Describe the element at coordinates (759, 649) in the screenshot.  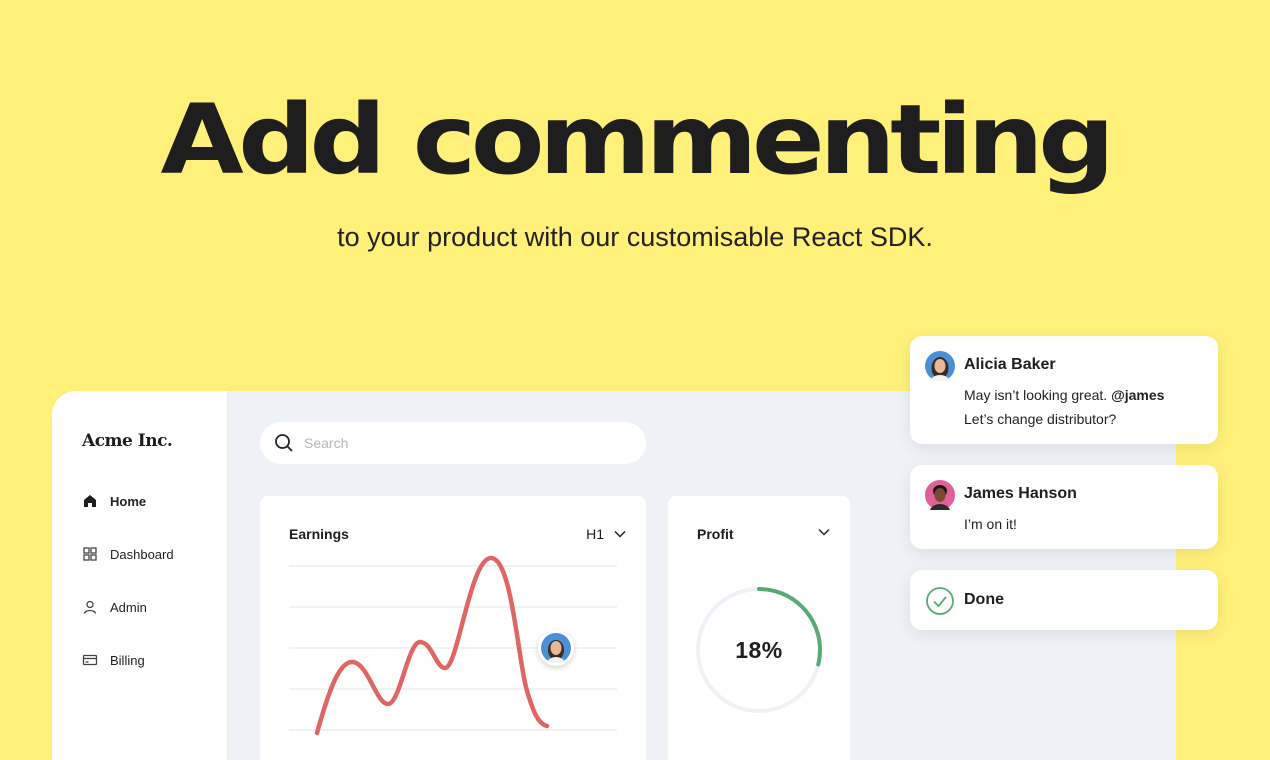
I see `profit-percent: 18%` at that location.